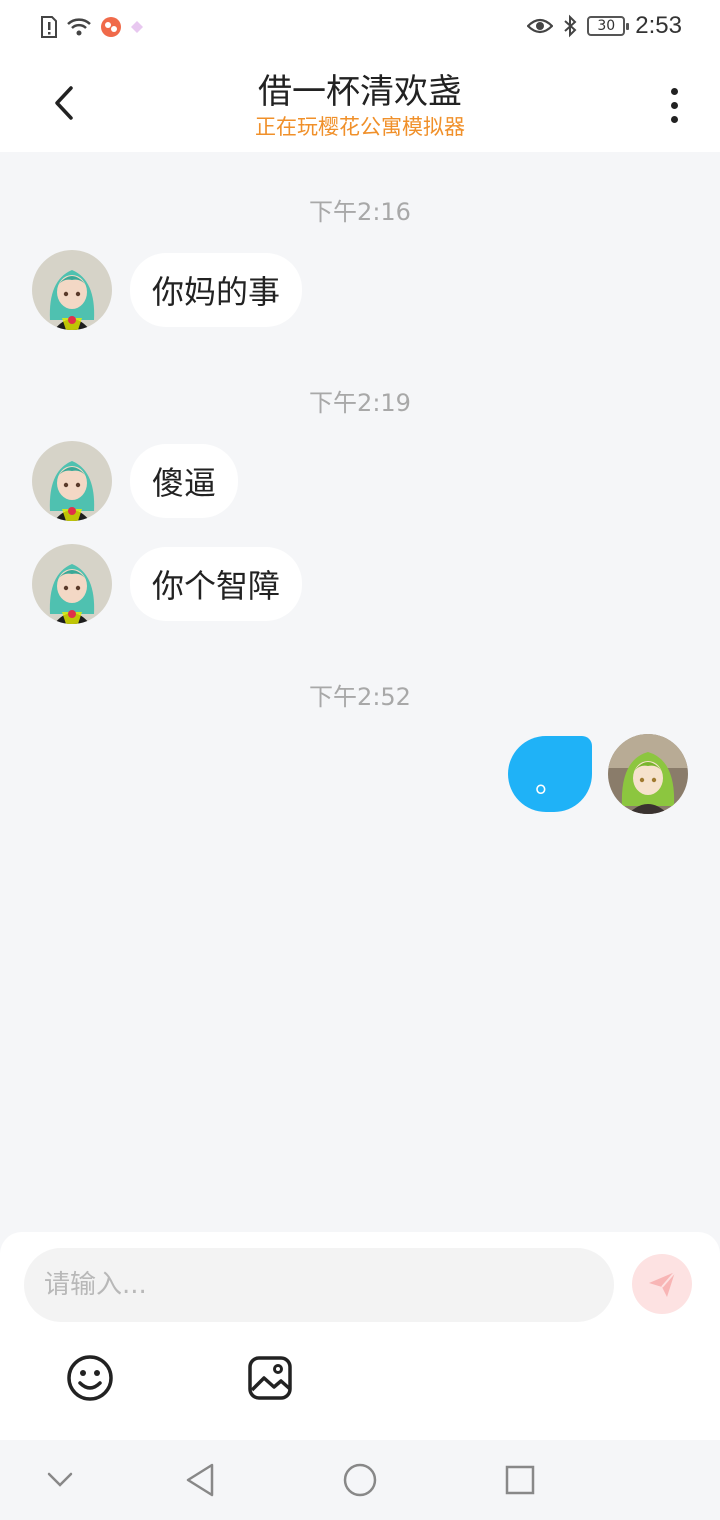 The image size is (720, 1520). I want to click on nav-down-icon, so click(60, 1479).